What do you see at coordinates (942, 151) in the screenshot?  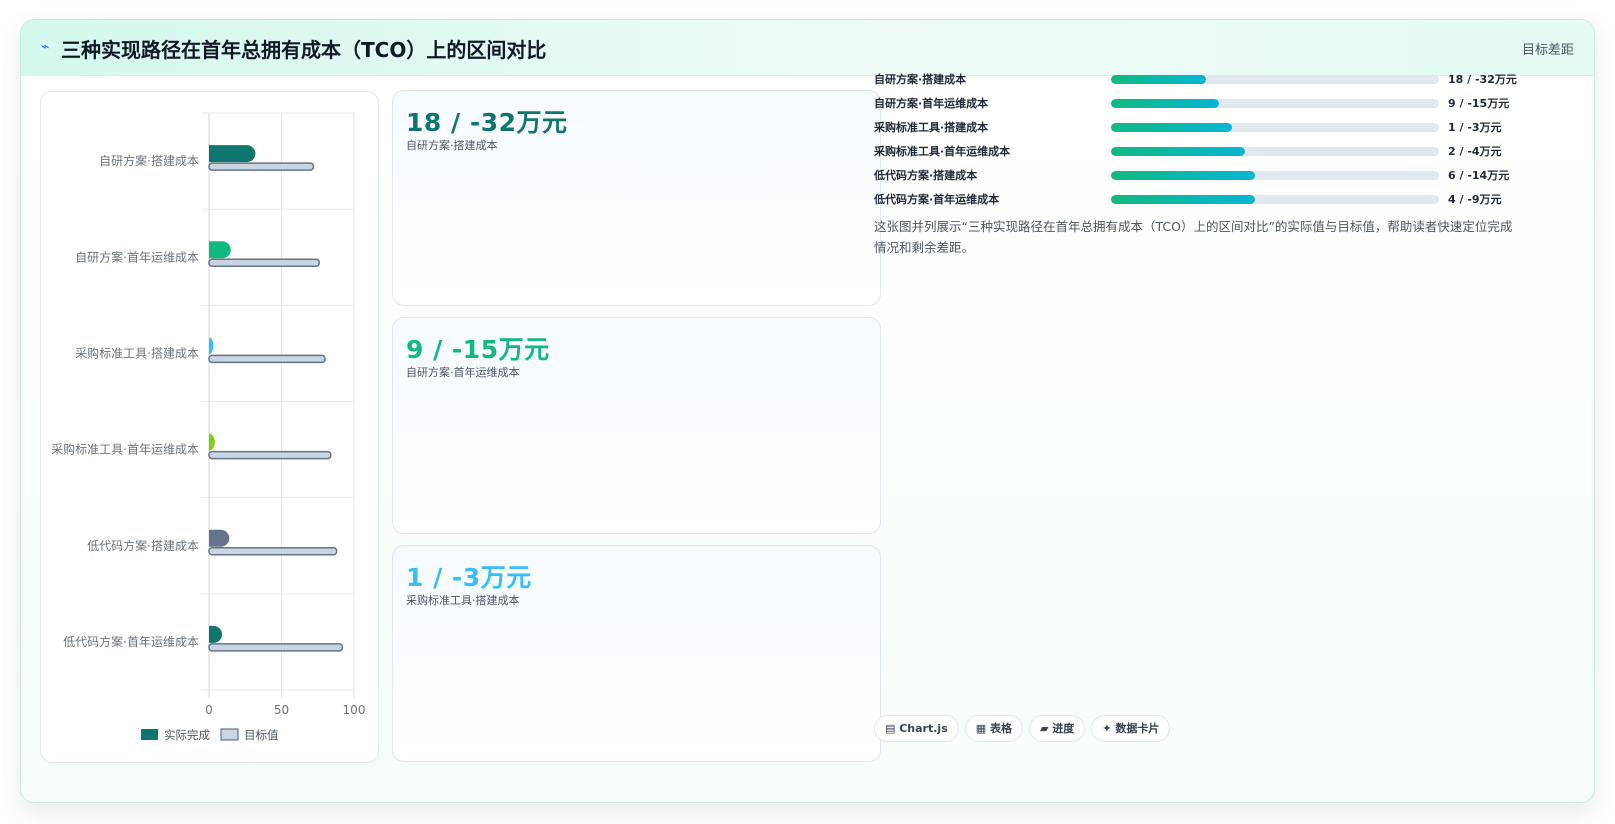 I see `progress-label: 采购标准工具·首年运维成本` at bounding box center [942, 151].